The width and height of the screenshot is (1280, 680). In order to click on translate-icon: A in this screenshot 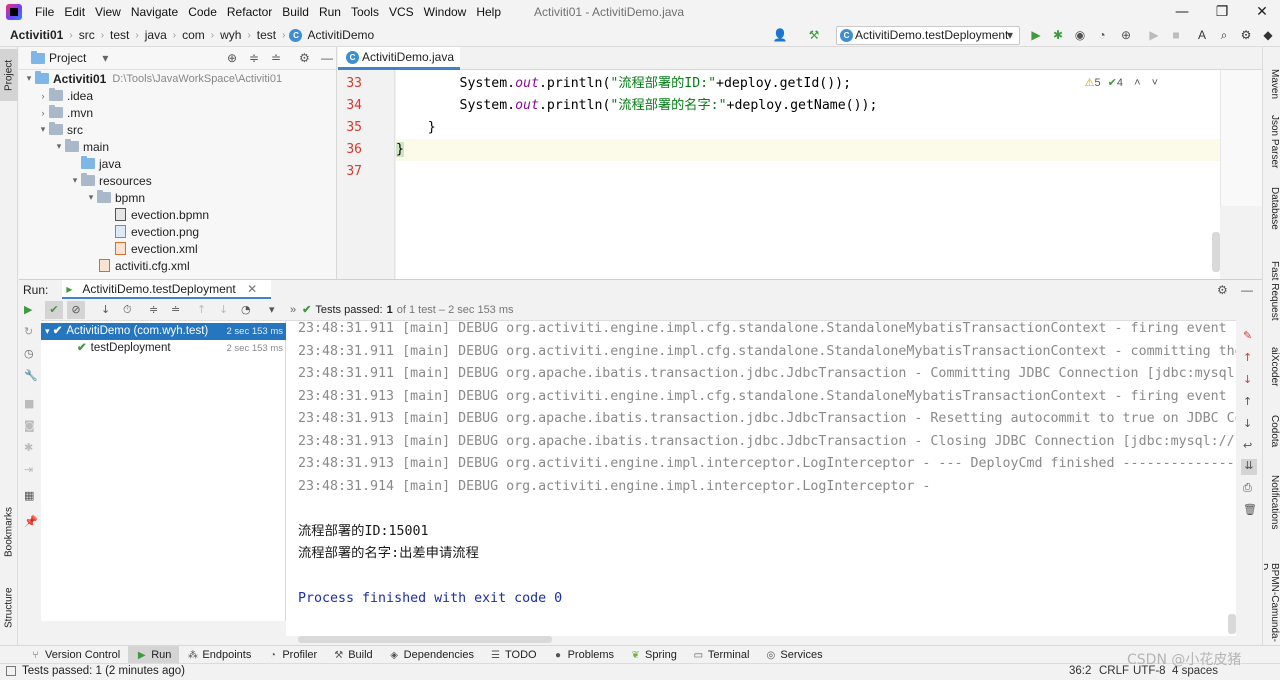, I will do `click(1202, 35)`.